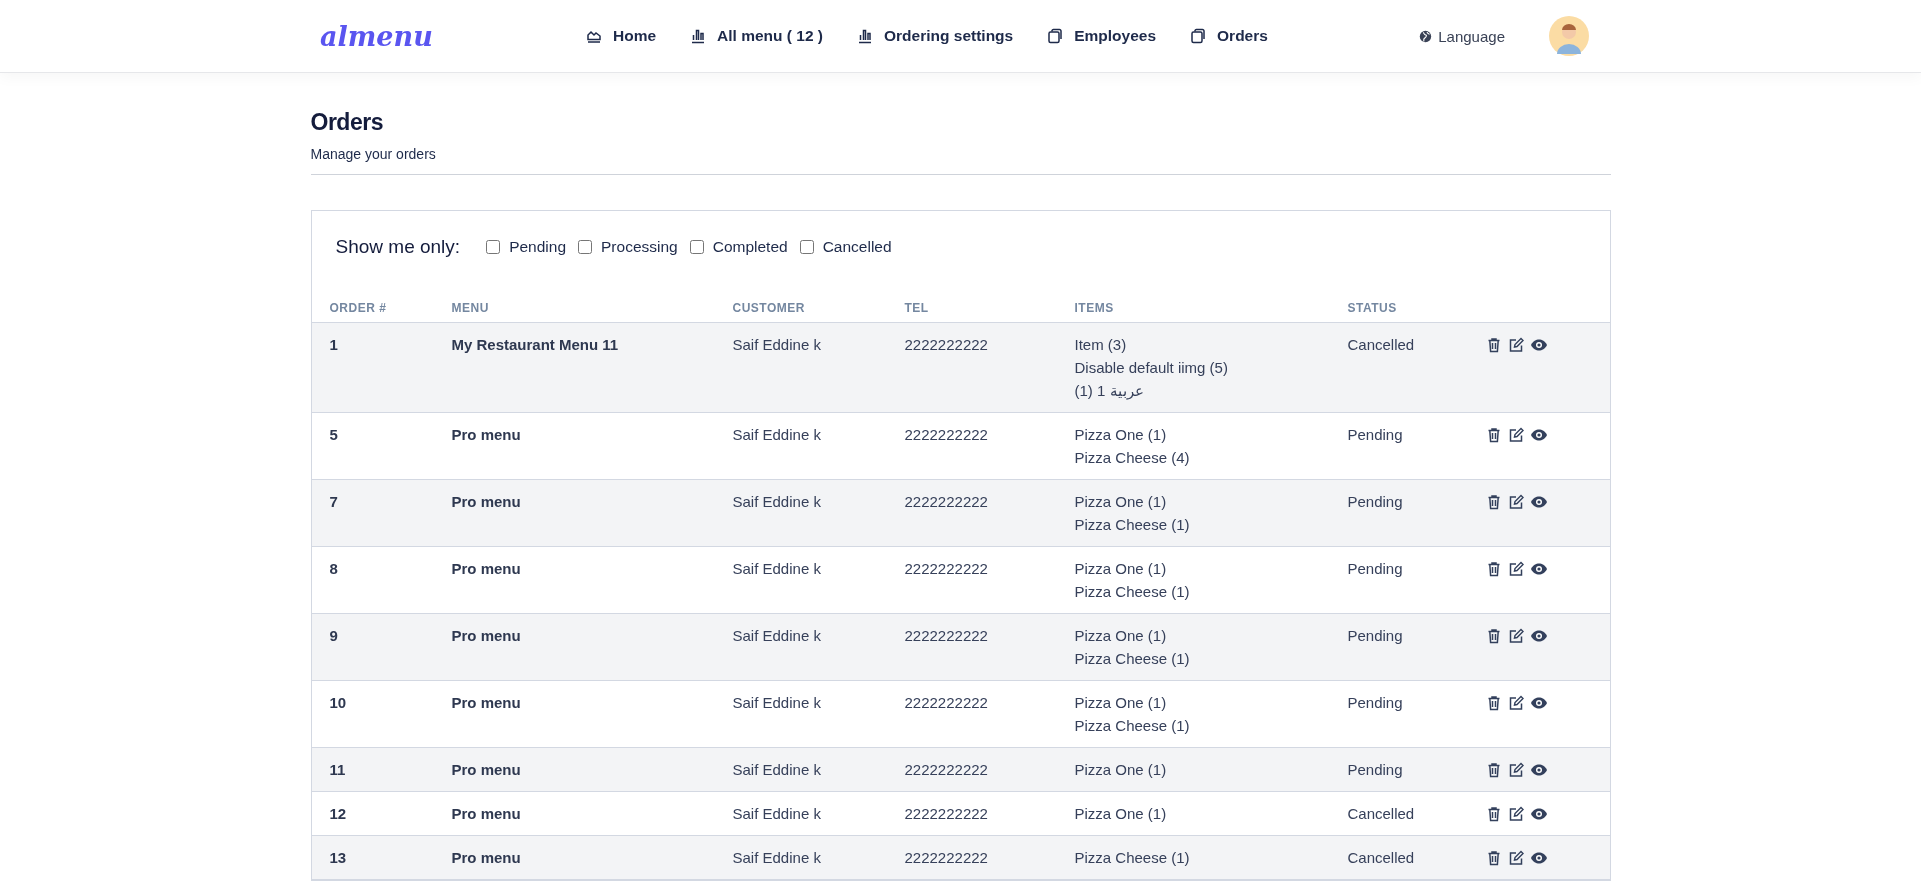 The height and width of the screenshot is (888, 1921). I want to click on nav-link: Orders, so click(1229, 36).